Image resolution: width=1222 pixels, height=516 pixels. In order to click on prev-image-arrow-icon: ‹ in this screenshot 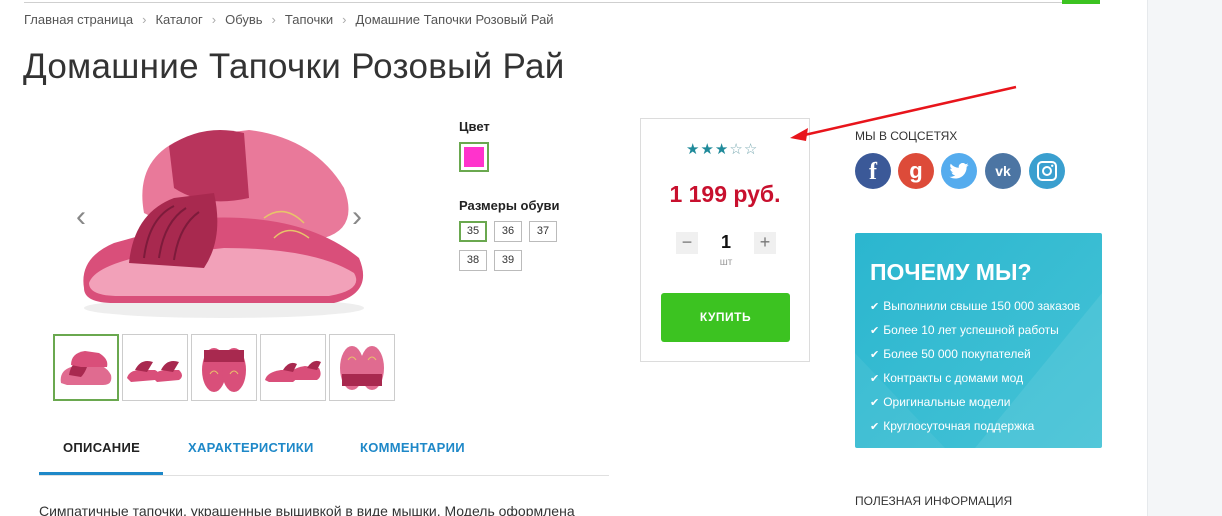, I will do `click(81, 217)`.